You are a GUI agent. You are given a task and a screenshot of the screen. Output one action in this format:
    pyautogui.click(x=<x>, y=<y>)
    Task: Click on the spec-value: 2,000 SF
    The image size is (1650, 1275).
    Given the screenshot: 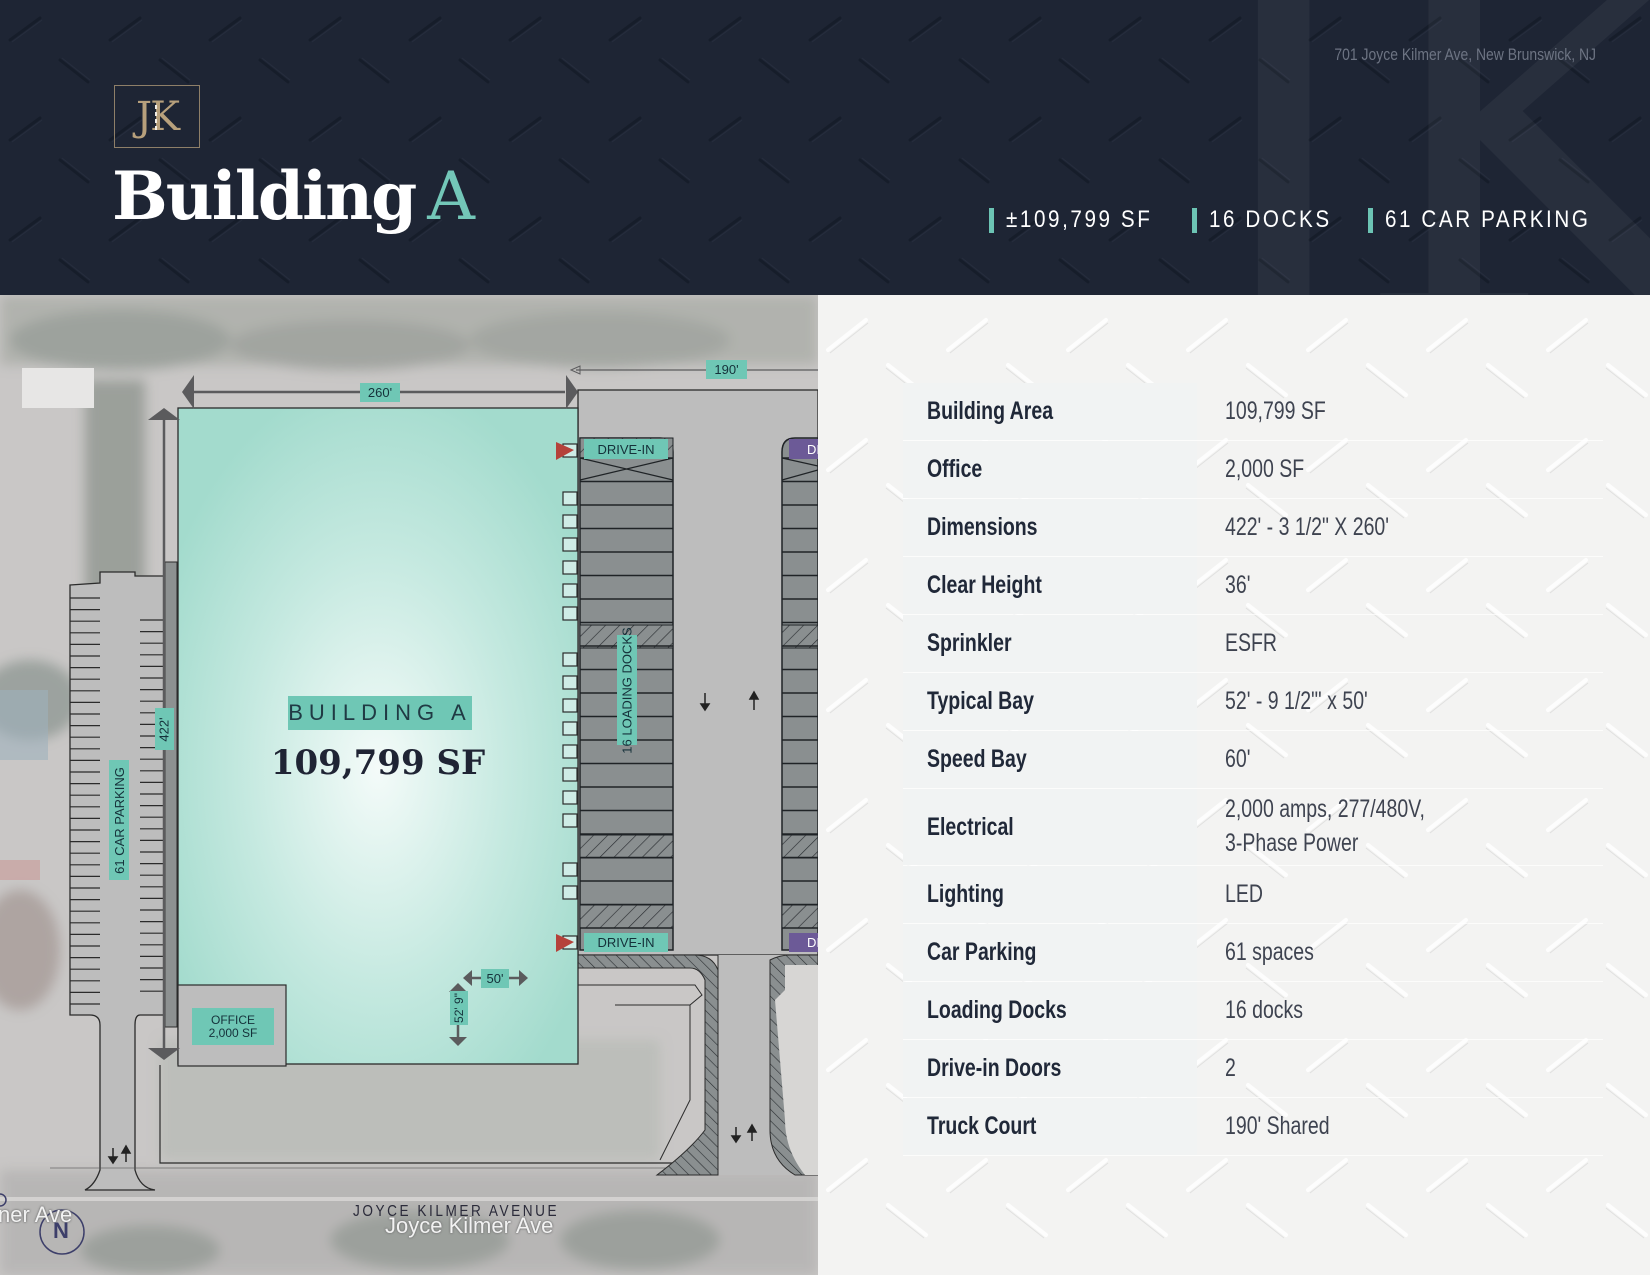 What is the action you would take?
    pyautogui.click(x=1265, y=468)
    